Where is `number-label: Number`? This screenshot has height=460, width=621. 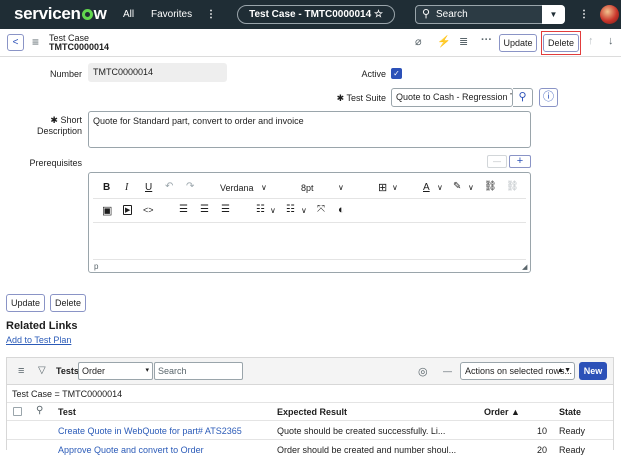
number-label: Number is located at coordinates (65, 74).